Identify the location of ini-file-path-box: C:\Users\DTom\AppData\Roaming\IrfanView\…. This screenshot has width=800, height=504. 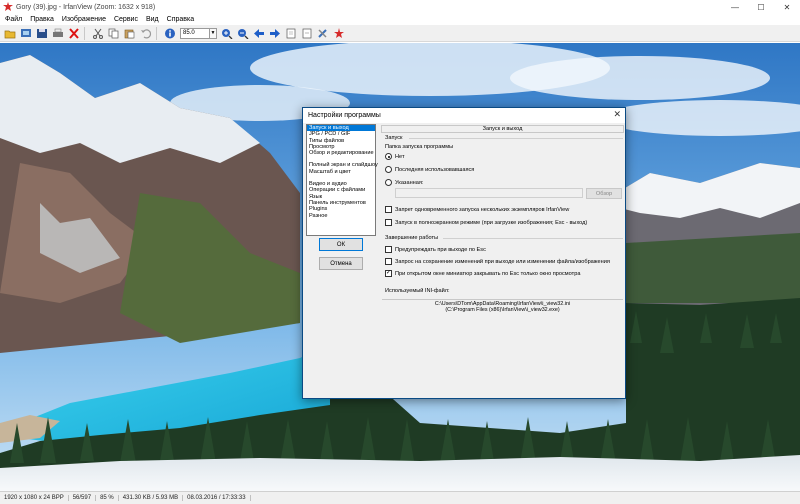
(502, 307).